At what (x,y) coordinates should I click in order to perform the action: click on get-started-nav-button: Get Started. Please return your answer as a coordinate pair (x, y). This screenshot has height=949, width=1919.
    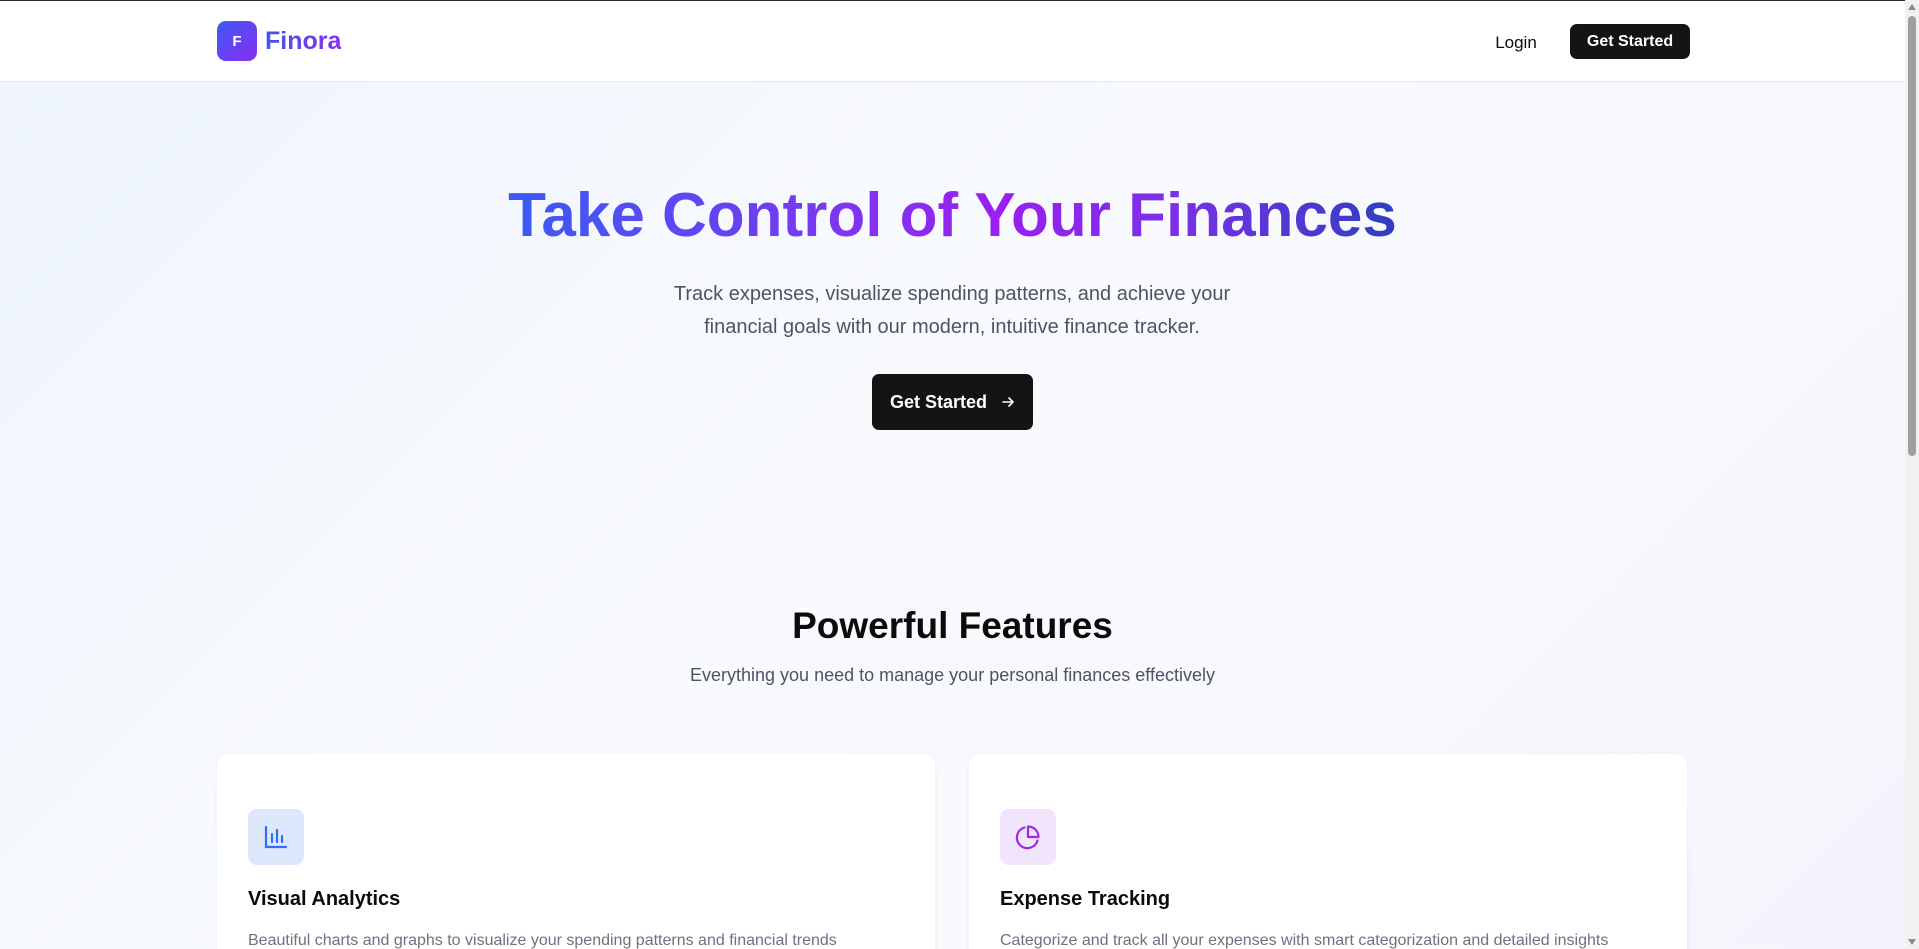
    Looking at the image, I should click on (1630, 41).